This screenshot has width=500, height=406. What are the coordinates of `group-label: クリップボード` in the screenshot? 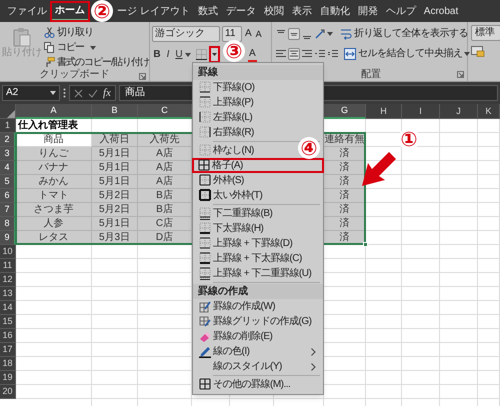 It's located at (75, 75).